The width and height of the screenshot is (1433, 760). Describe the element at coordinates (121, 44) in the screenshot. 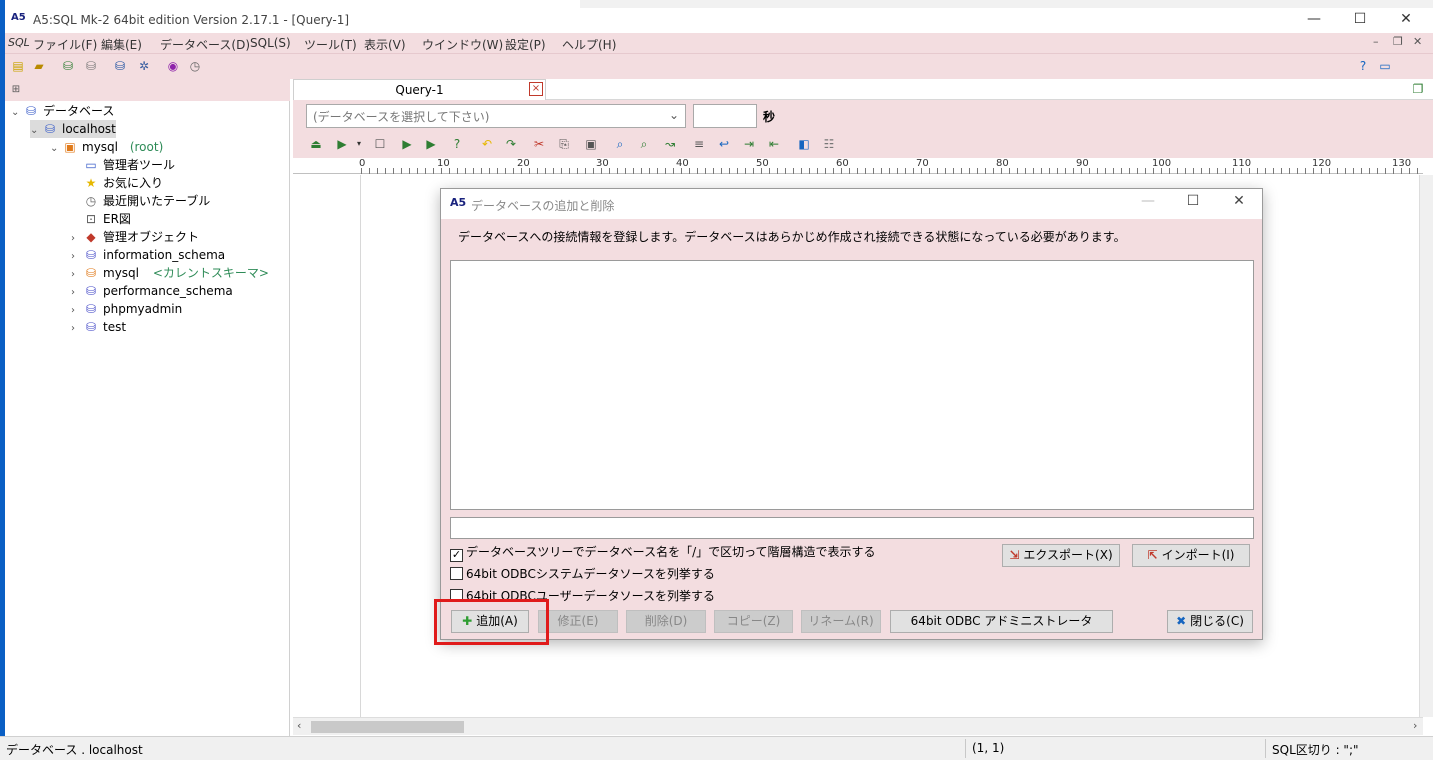

I see `menu-edit: 編集(E)` at that location.